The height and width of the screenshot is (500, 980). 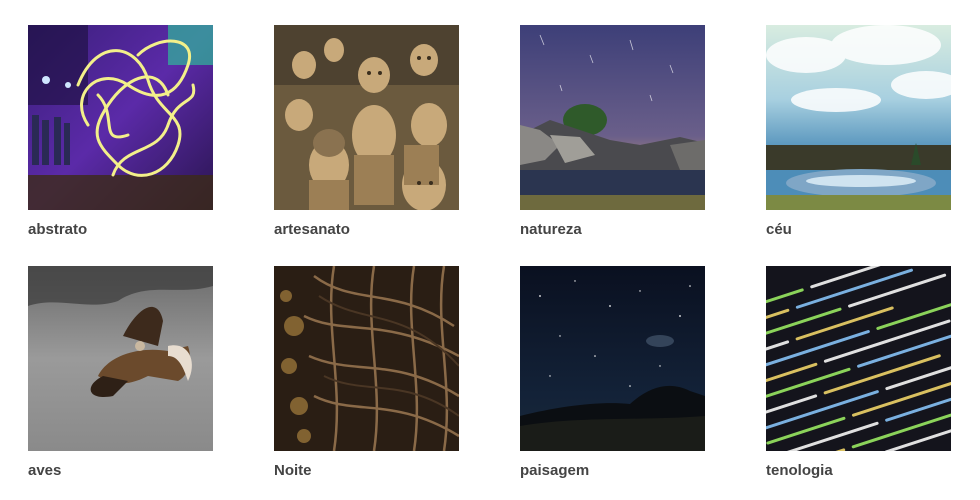 I want to click on category-label: céu, so click(x=858, y=230).